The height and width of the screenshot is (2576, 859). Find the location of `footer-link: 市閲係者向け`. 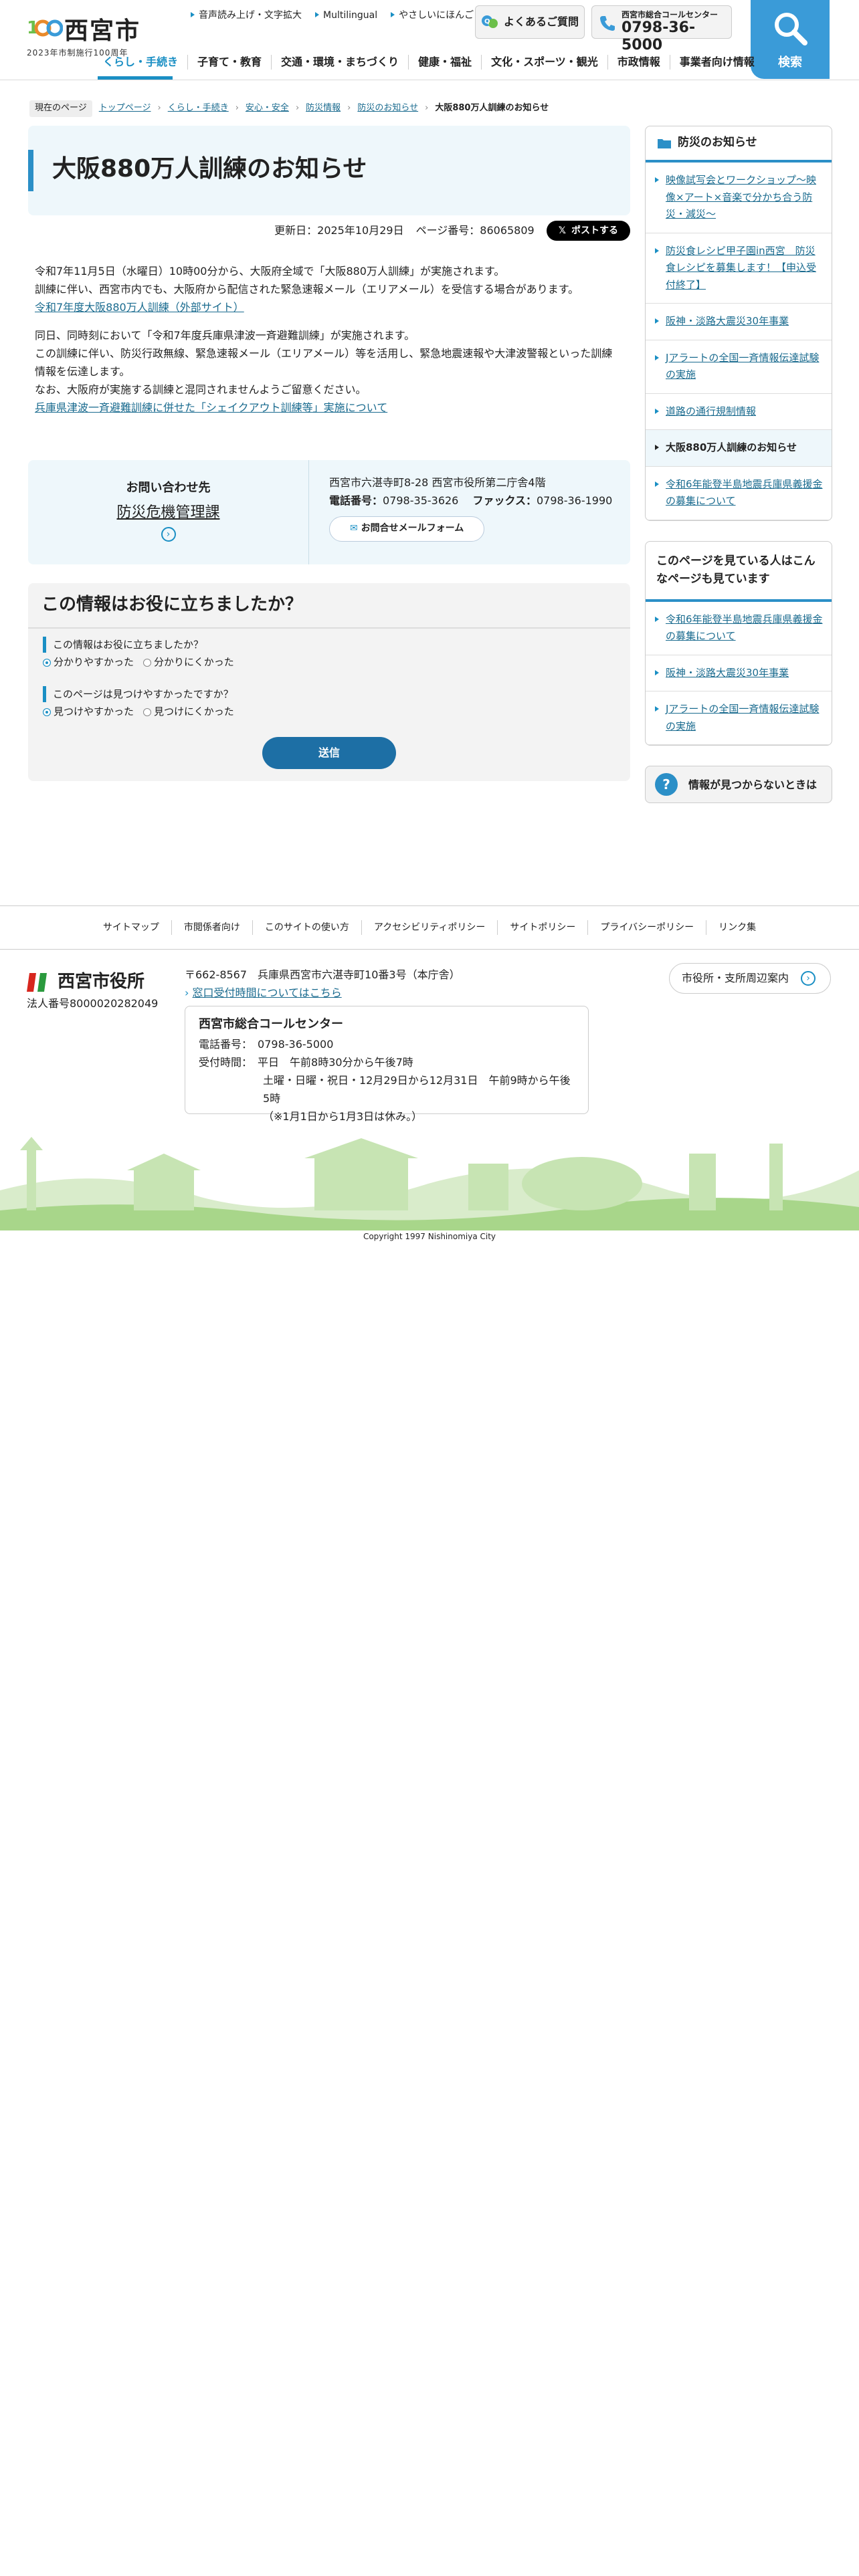

footer-link: 市閲係者向け is located at coordinates (212, 928).